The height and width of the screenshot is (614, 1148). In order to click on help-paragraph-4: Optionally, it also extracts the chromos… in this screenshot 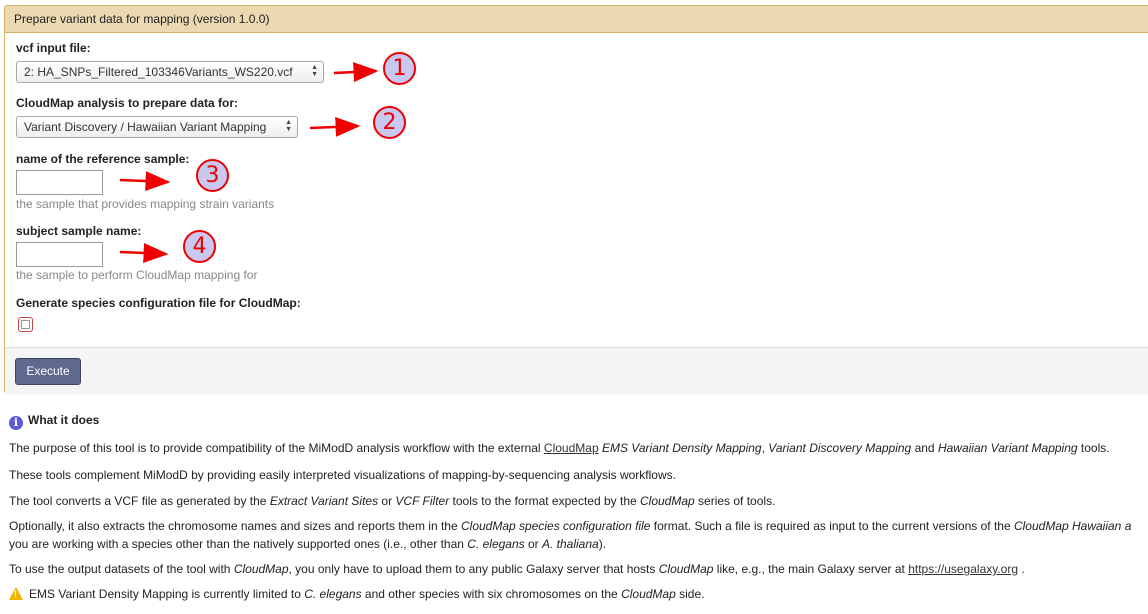, I will do `click(570, 526)`.